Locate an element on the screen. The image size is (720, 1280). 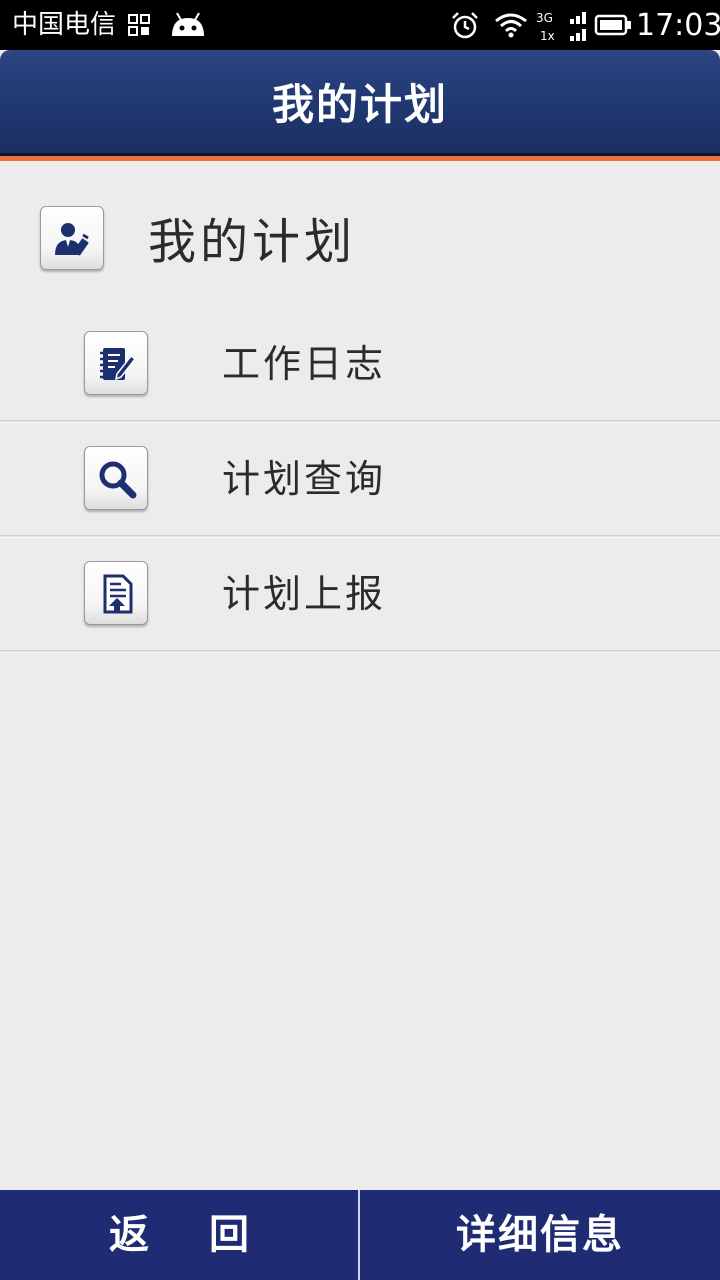
header-accent-line is located at coordinates (360, 158).